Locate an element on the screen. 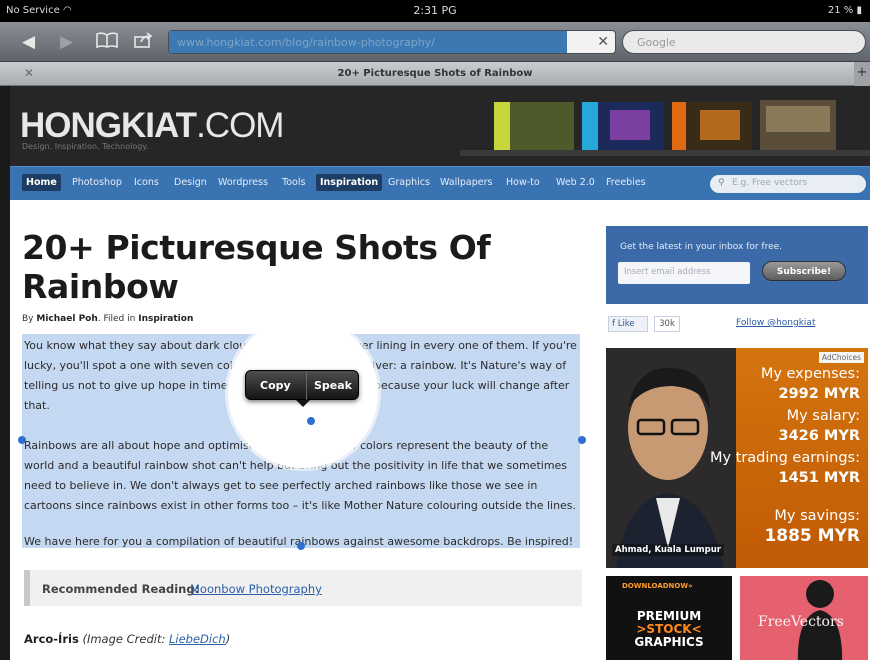 The width and height of the screenshot is (870, 660). share-icon is located at coordinates (144, 42).